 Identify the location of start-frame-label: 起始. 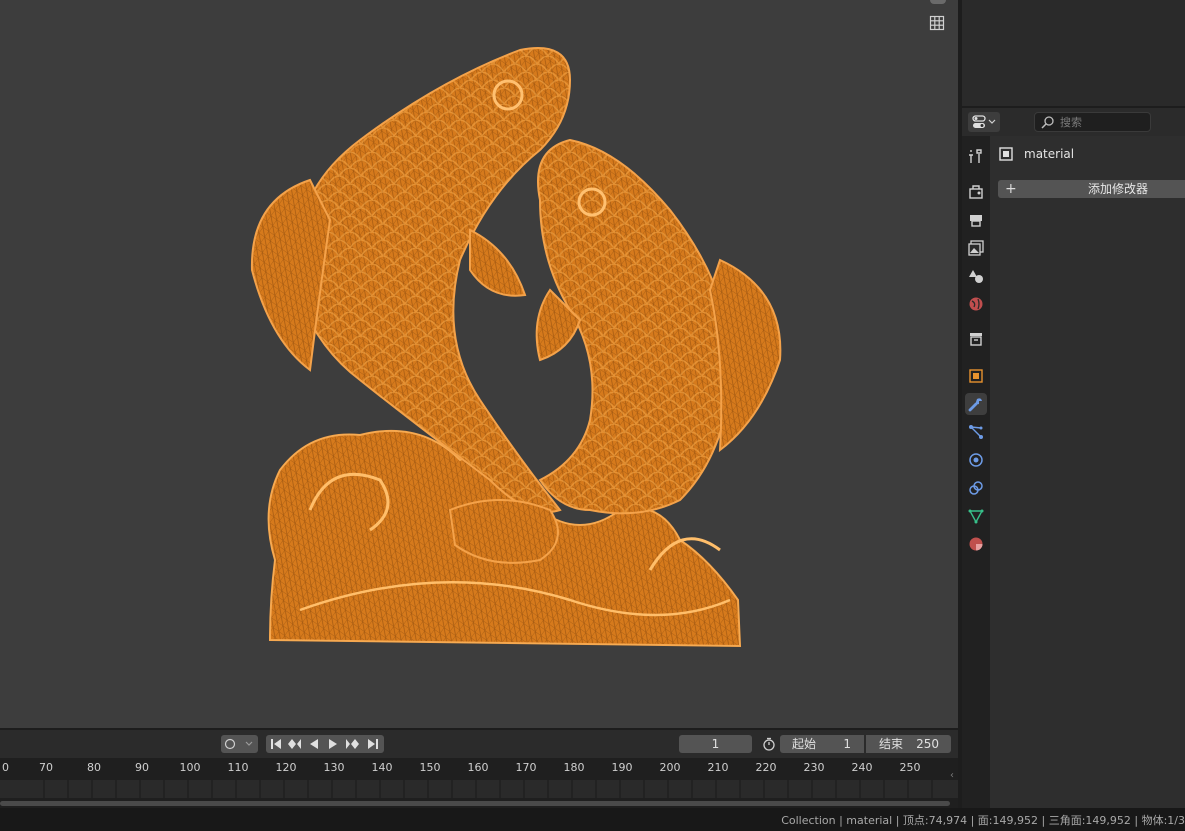
(804, 744).